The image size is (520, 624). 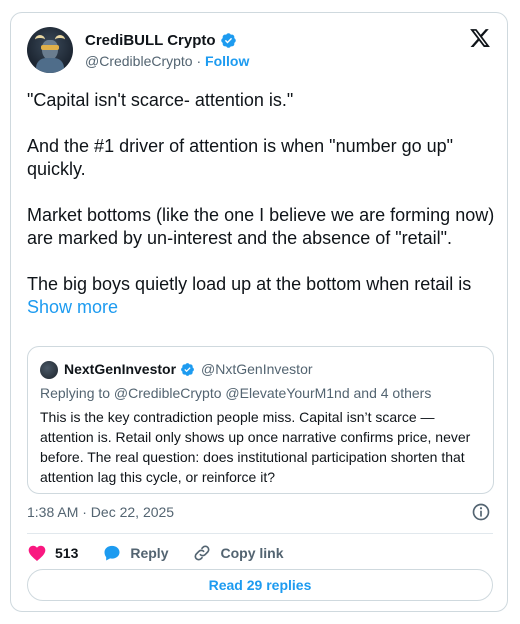 I want to click on author-avatar, so click(x=50, y=50).